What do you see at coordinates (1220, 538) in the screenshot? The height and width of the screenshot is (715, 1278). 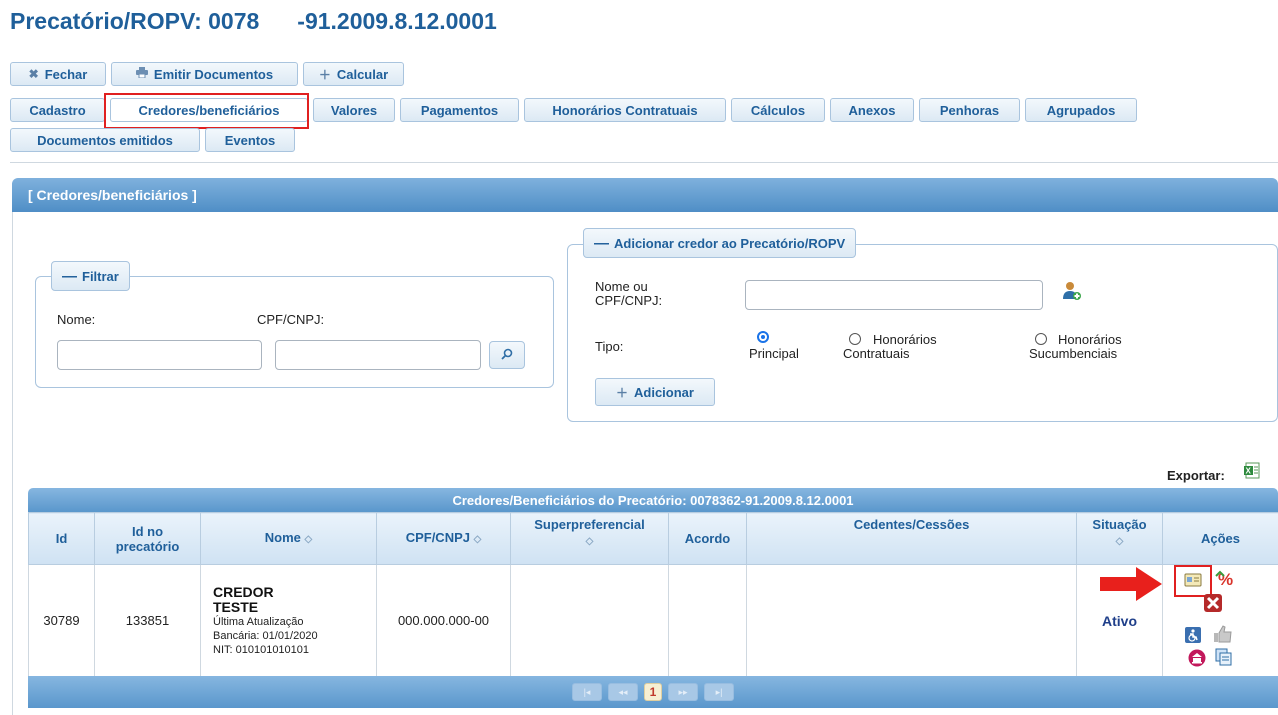 I see `col-acoes: Ações` at bounding box center [1220, 538].